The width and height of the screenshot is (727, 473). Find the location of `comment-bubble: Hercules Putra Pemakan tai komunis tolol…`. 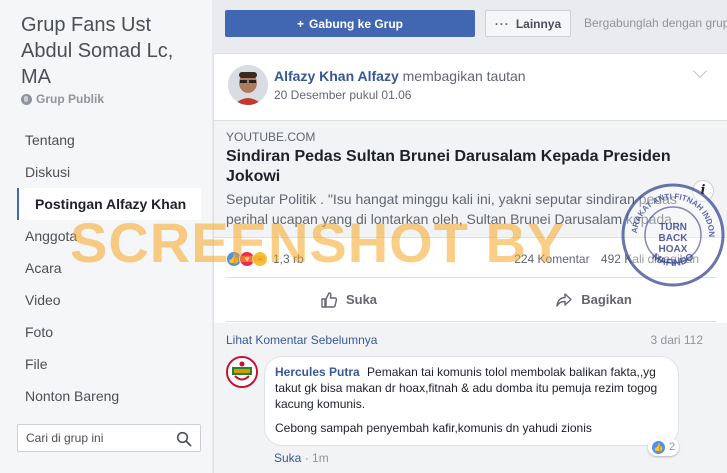

comment-bubble: Hercules Putra Pemakan tai komunis tolol… is located at coordinates (471, 401).